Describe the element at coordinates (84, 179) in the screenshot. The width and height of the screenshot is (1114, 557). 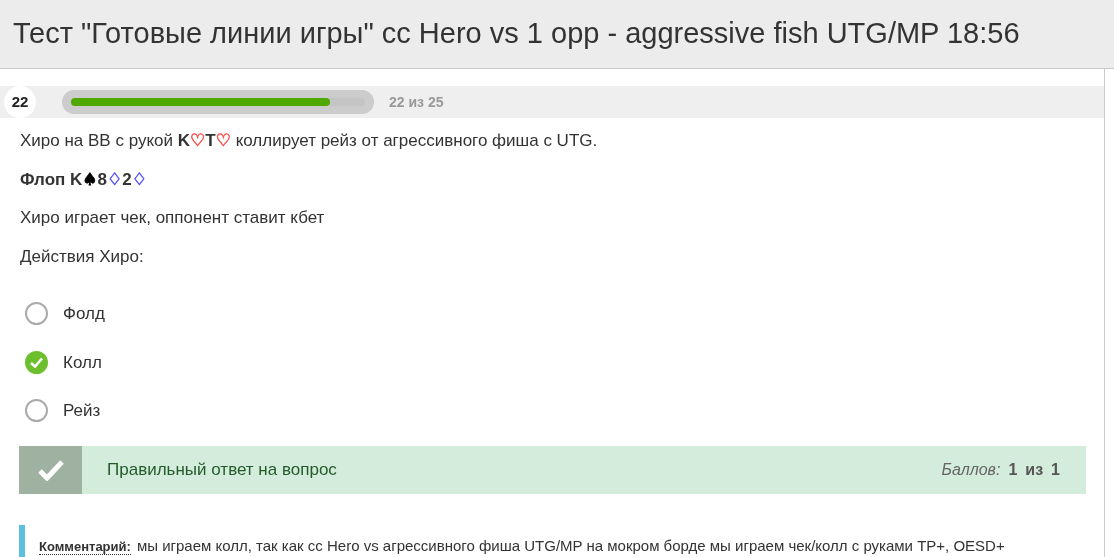
I see `question-text: Флоп K♠8♢2♢` at that location.